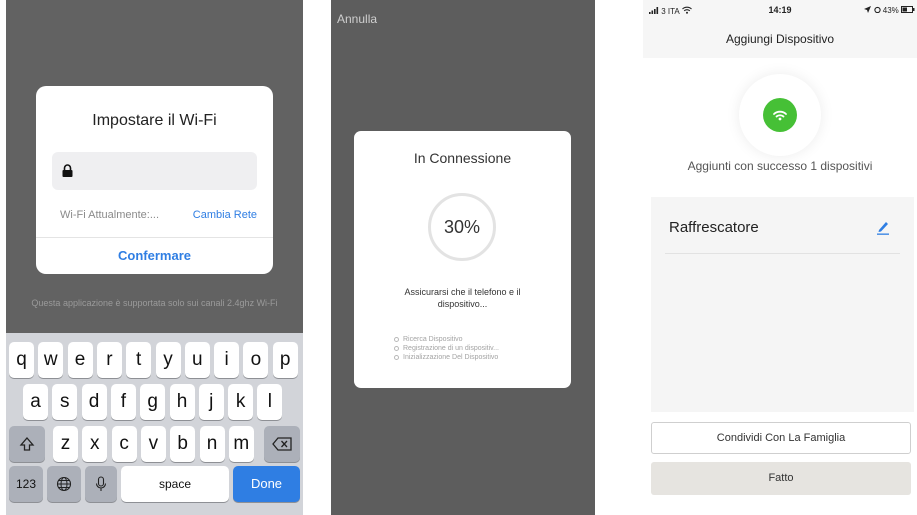 The height and width of the screenshot is (515, 917). Describe the element at coordinates (21, 360) in the screenshot. I see `key-q: q` at that location.